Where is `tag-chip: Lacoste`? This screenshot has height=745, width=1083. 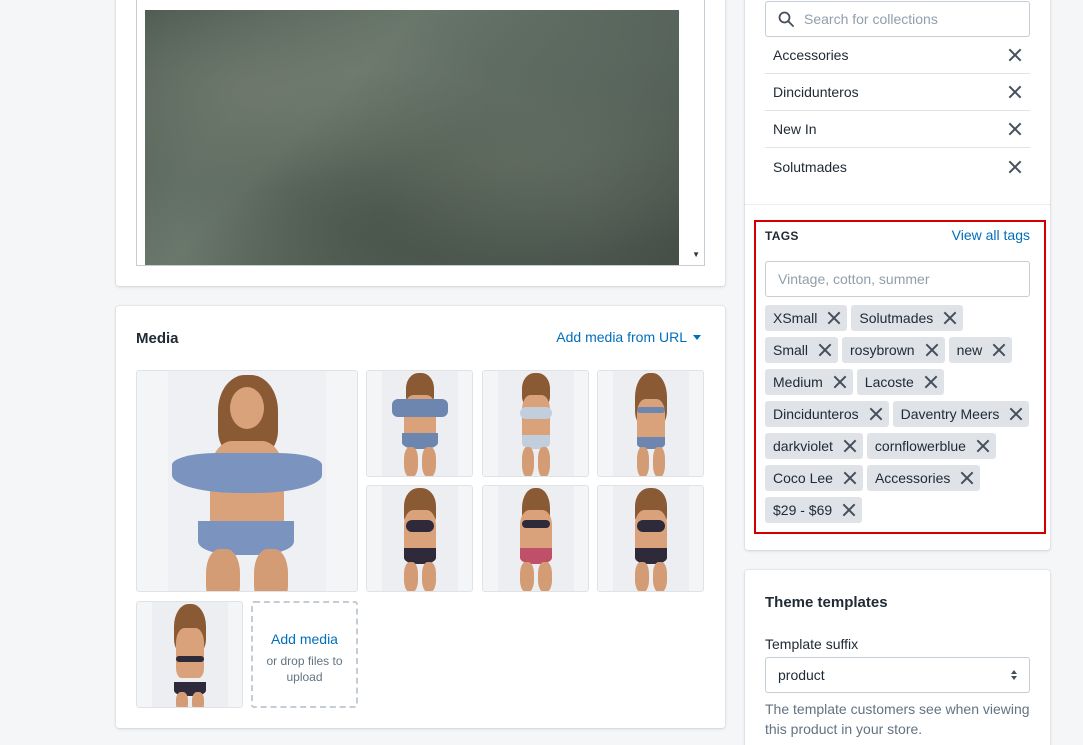 tag-chip: Lacoste is located at coordinates (900, 382).